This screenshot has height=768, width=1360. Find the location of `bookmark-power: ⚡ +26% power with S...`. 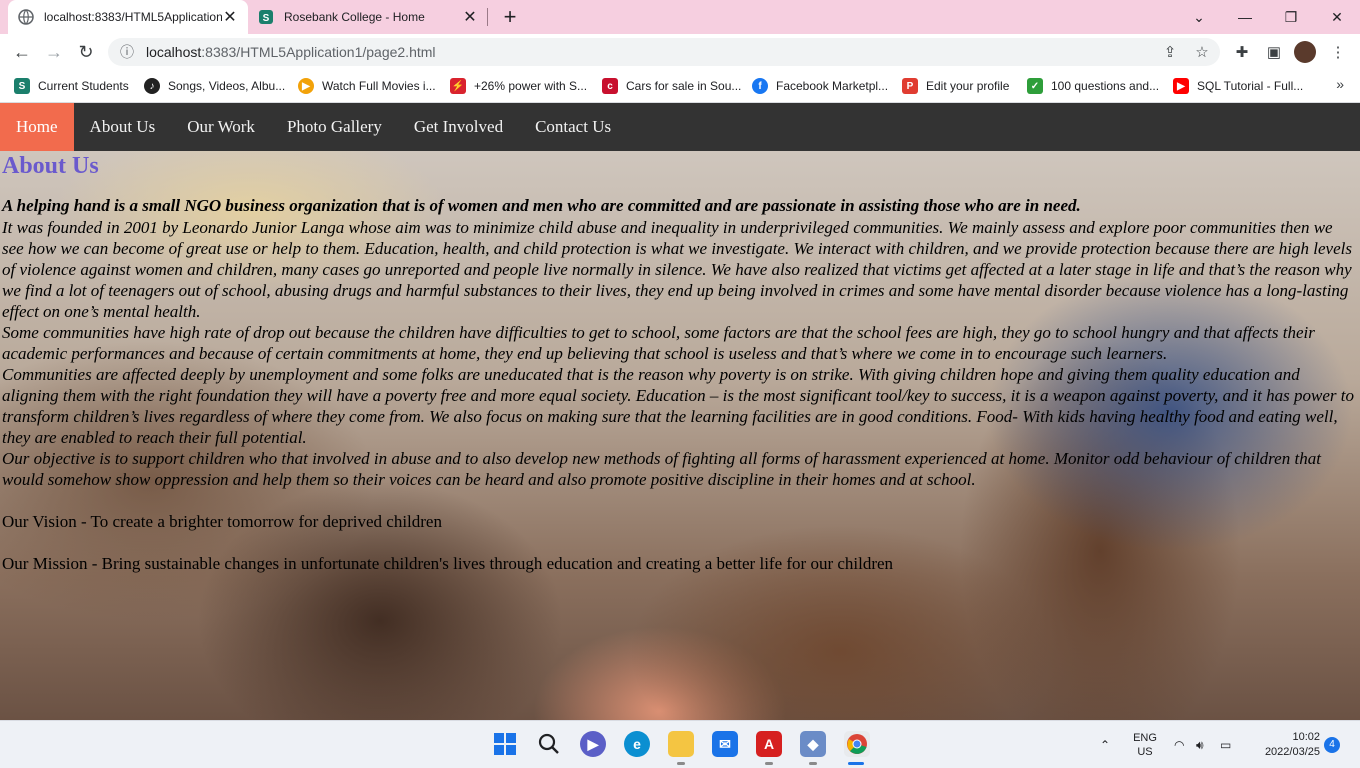

bookmark-power: ⚡ +26% power with S... is located at coordinates (518, 86).